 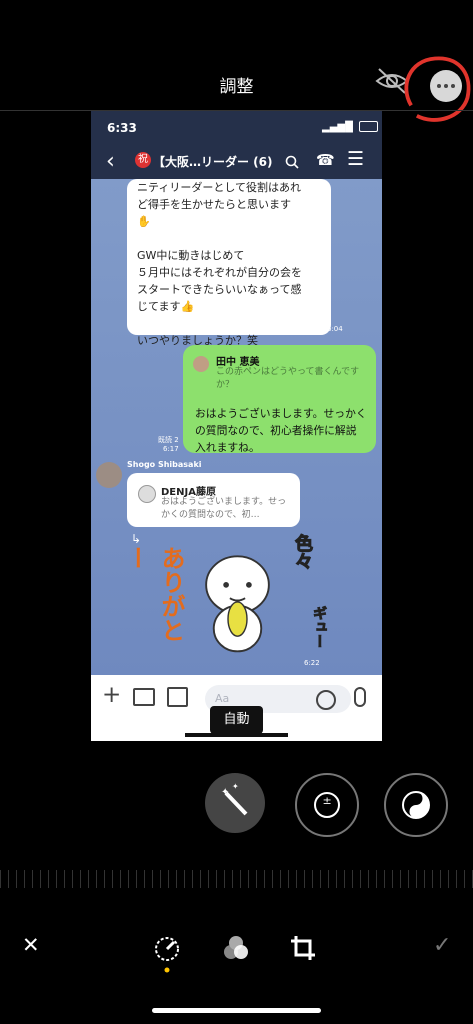 What do you see at coordinates (325, 160) in the screenshot?
I see `phone-icon: ☎` at bounding box center [325, 160].